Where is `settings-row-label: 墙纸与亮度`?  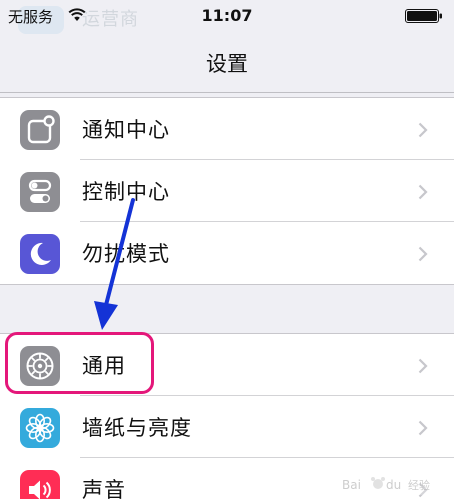
settings-row-label: 墙纸与亮度 is located at coordinates (137, 428).